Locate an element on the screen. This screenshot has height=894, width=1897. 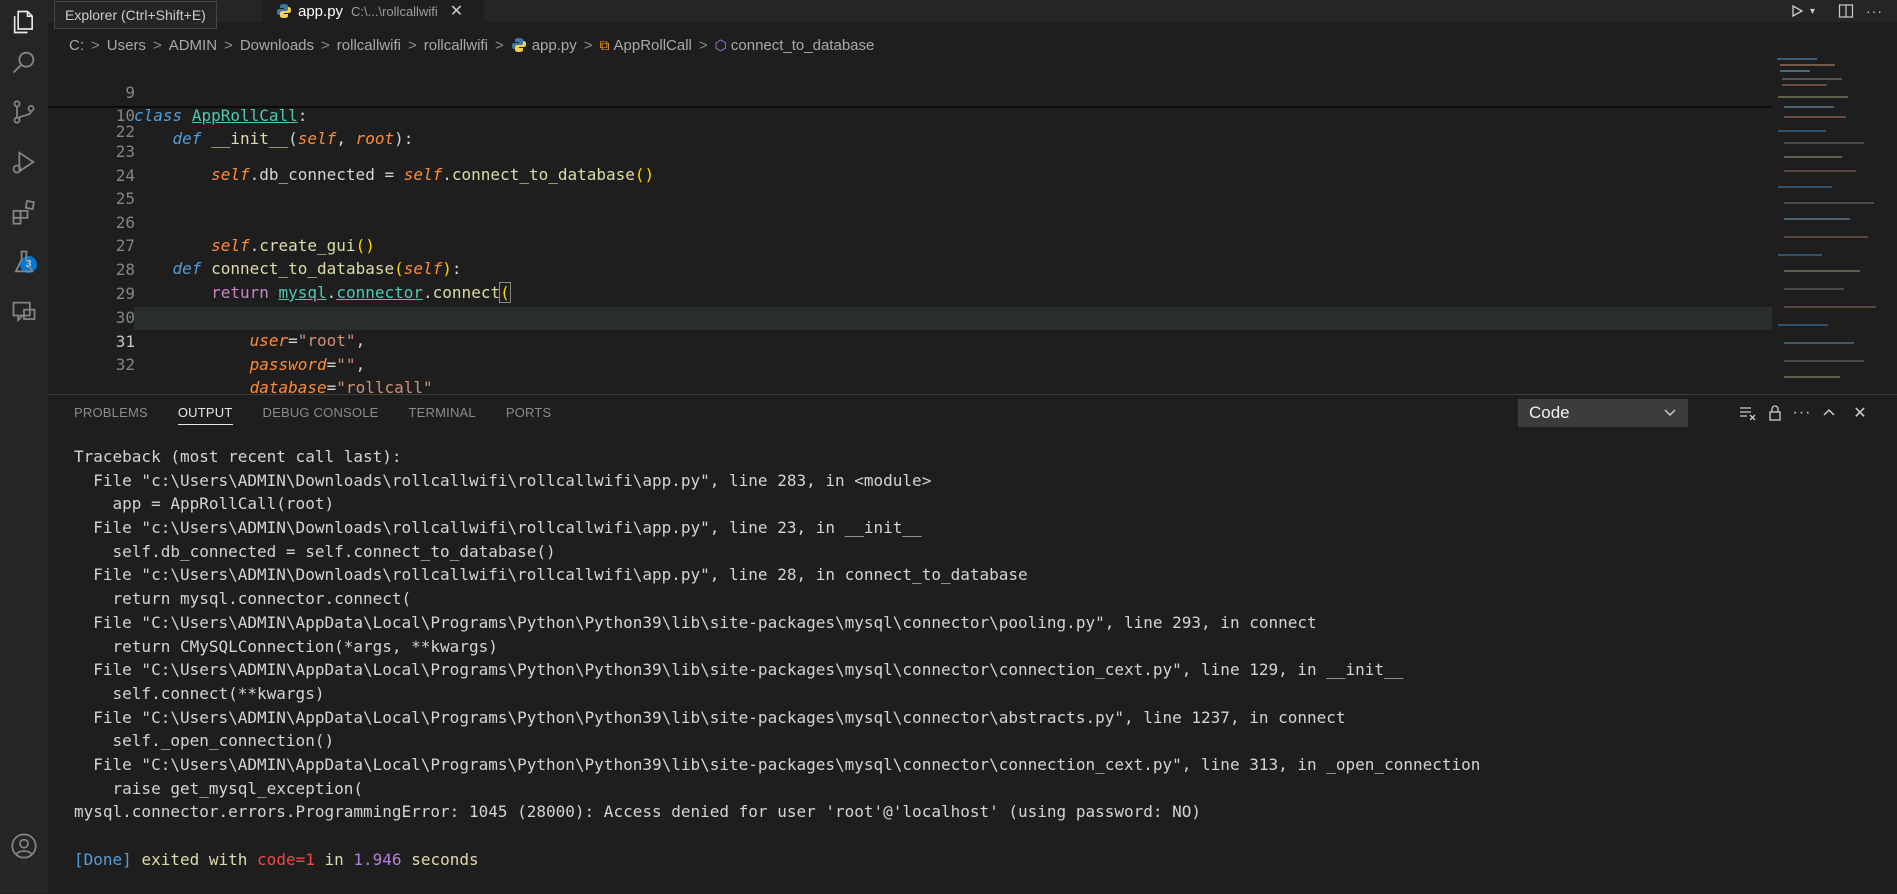
tab-debug-console: DEBUG CONSOLE is located at coordinates (321, 415).